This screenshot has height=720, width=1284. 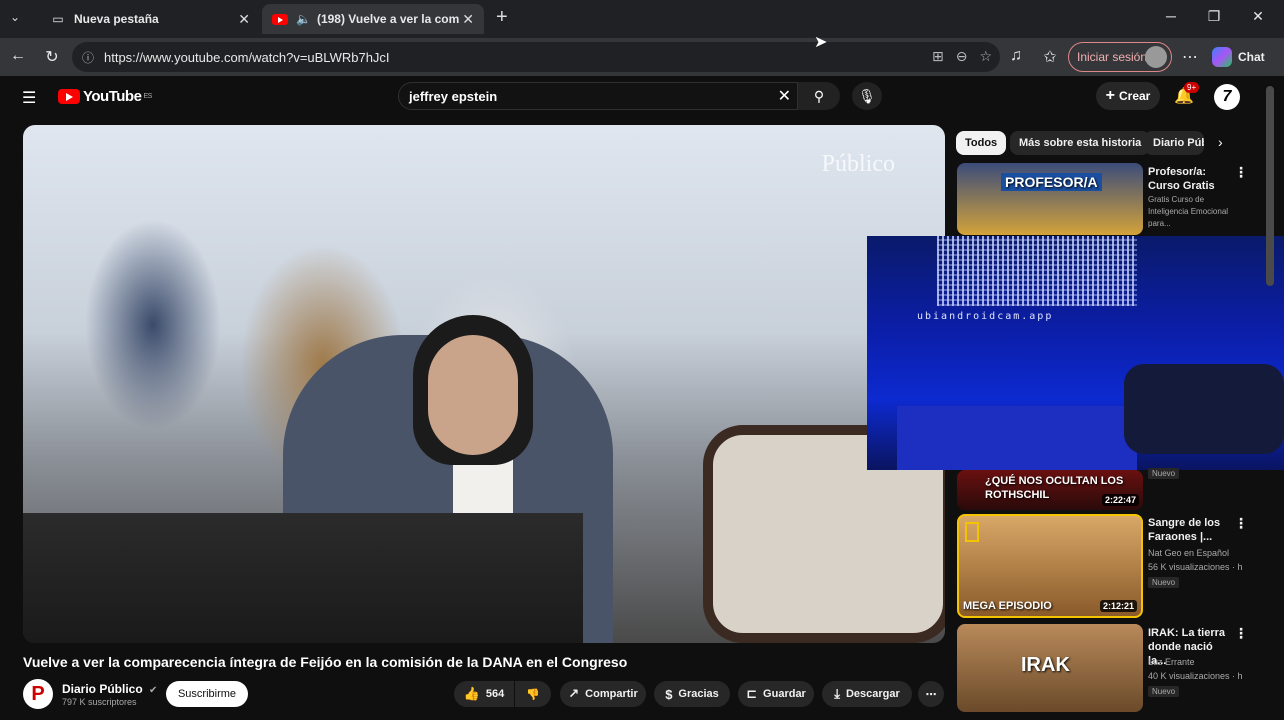 I want to click on copilot-chat-button: Chat, so click(x=1238, y=57).